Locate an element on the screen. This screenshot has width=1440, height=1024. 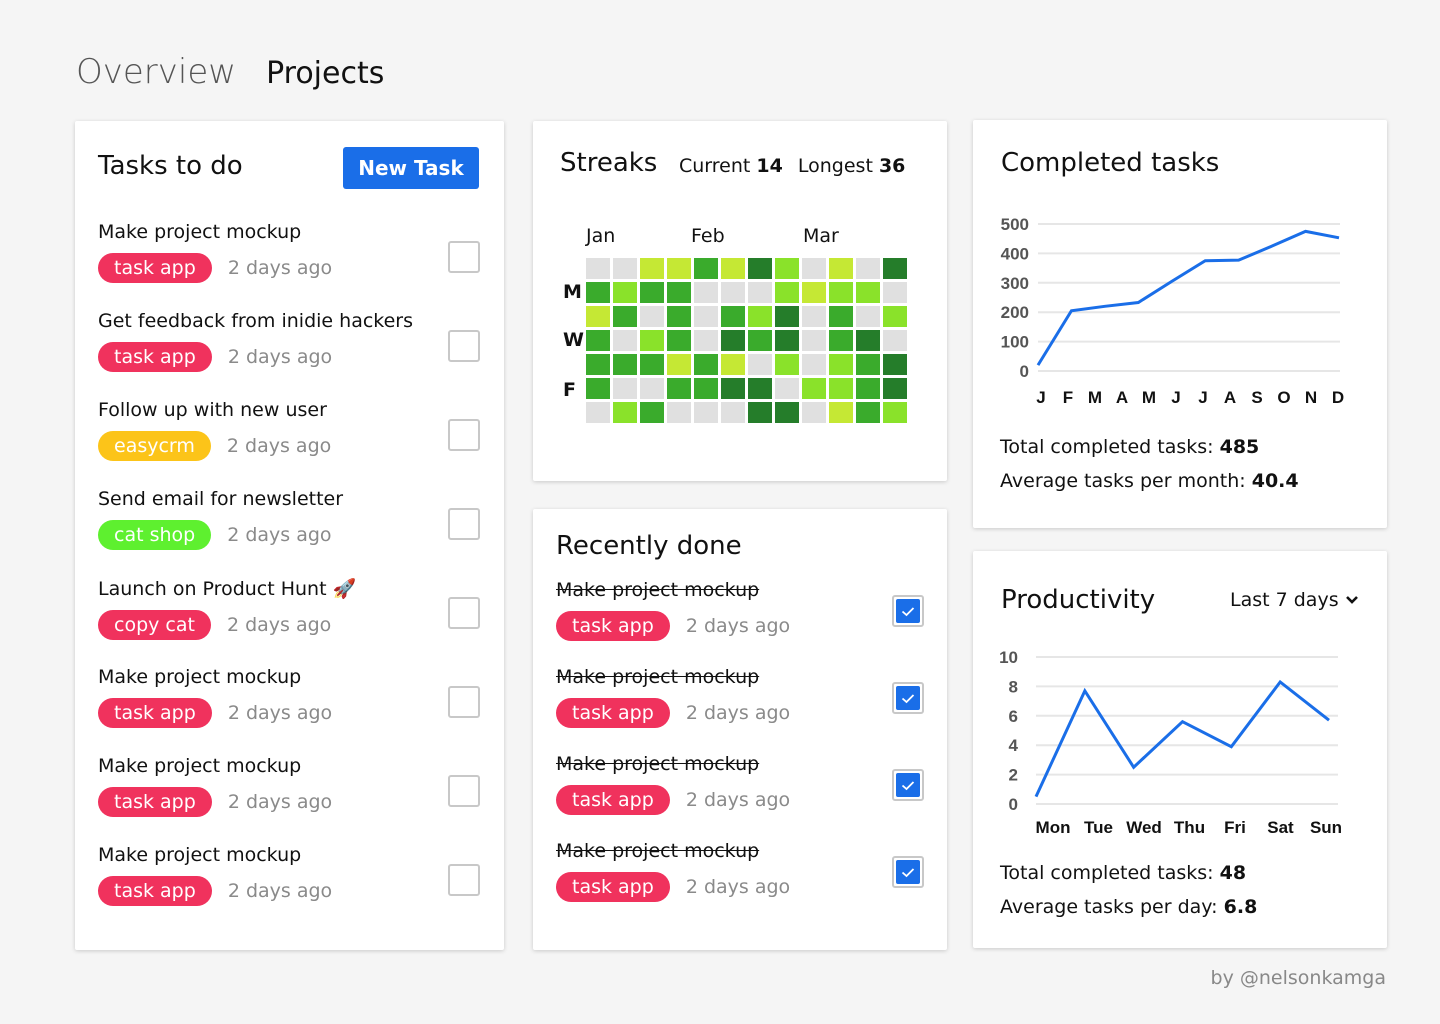
new-task-button: New Task is located at coordinates (411, 168).